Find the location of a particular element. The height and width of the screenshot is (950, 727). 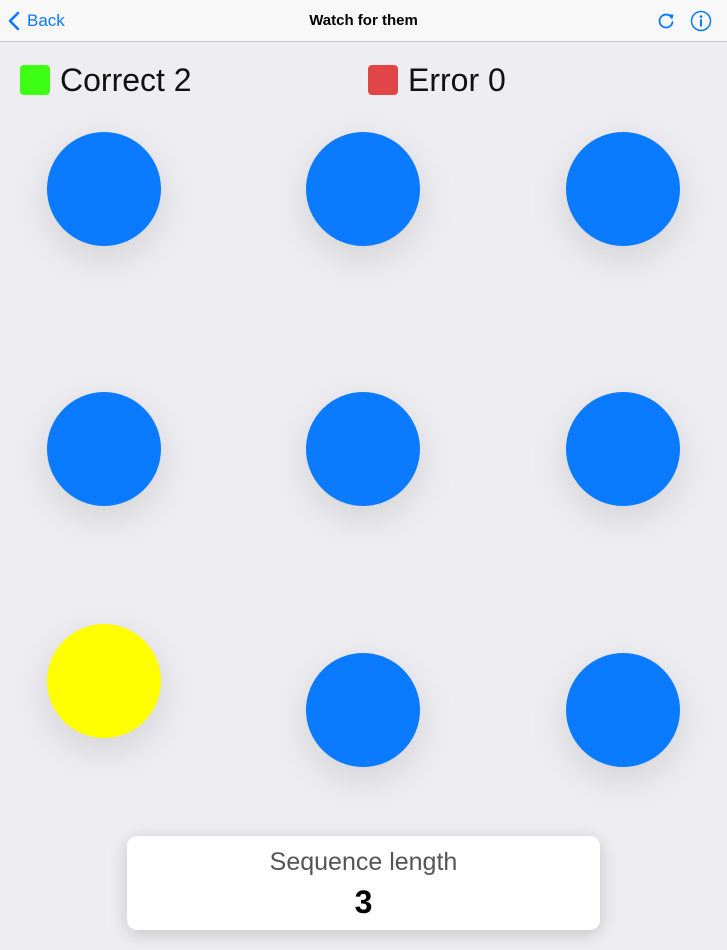

circle-r3-c2 is located at coordinates (363, 710).